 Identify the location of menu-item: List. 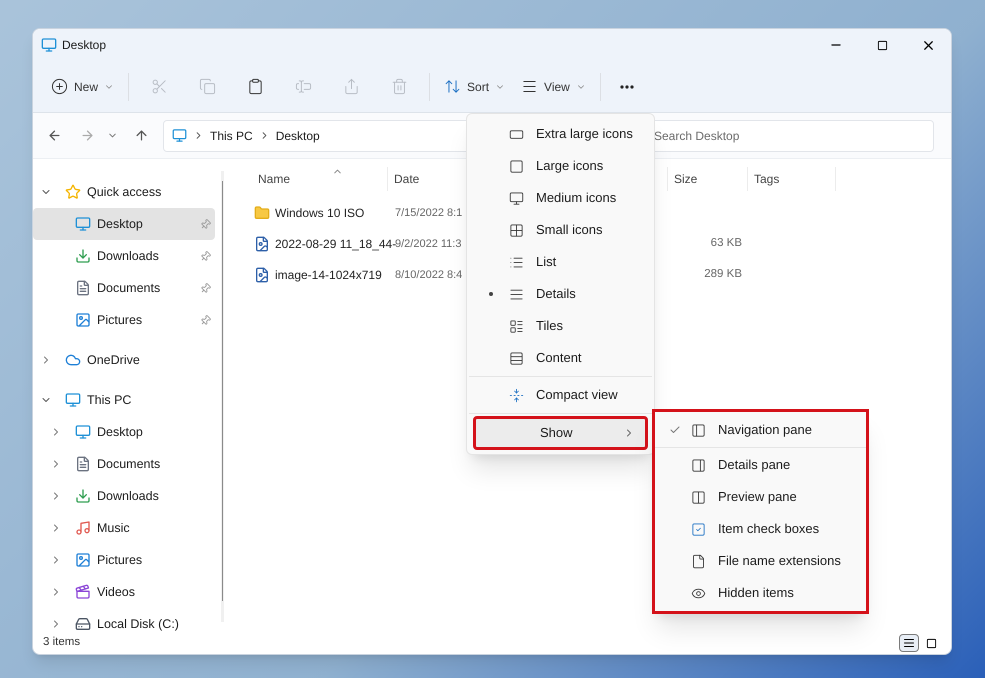
(560, 262).